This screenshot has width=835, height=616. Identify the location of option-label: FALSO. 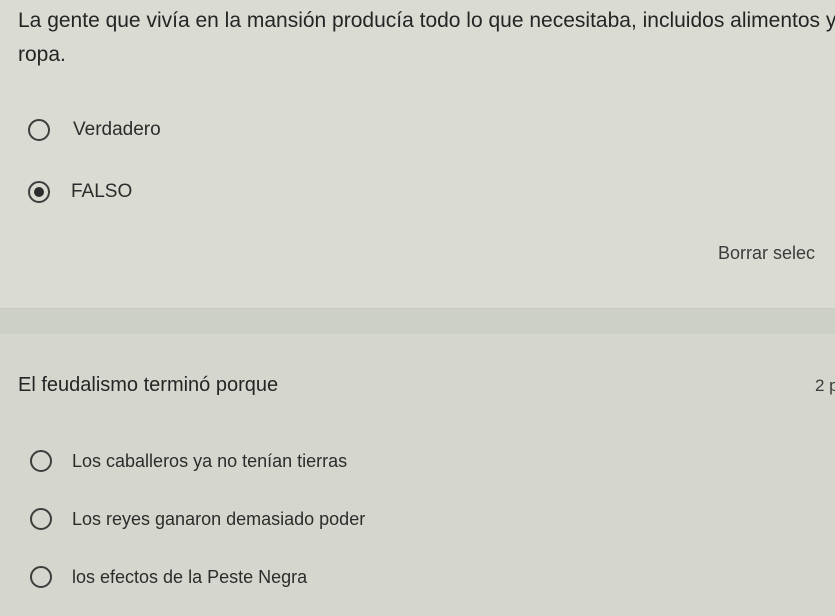
(102, 191).